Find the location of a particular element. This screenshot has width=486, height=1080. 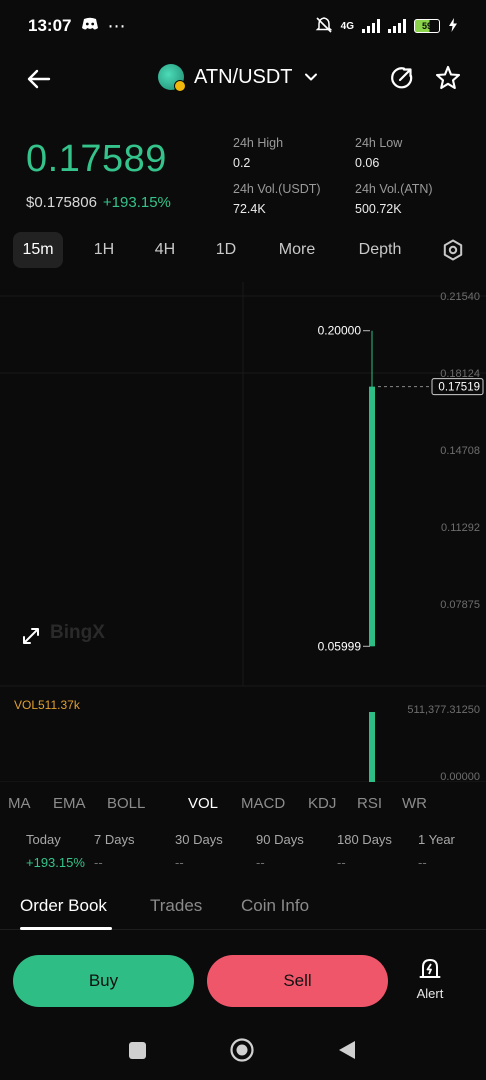

usd-price-row: $0.175806 +193.15% is located at coordinates (98, 202).